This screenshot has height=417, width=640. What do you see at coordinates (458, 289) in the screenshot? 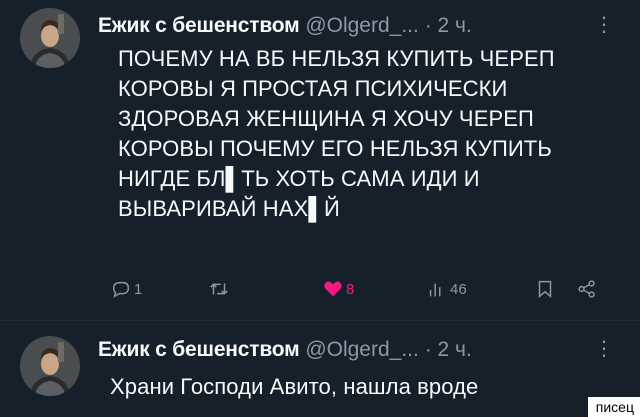
I see `views-count: 46` at bounding box center [458, 289].